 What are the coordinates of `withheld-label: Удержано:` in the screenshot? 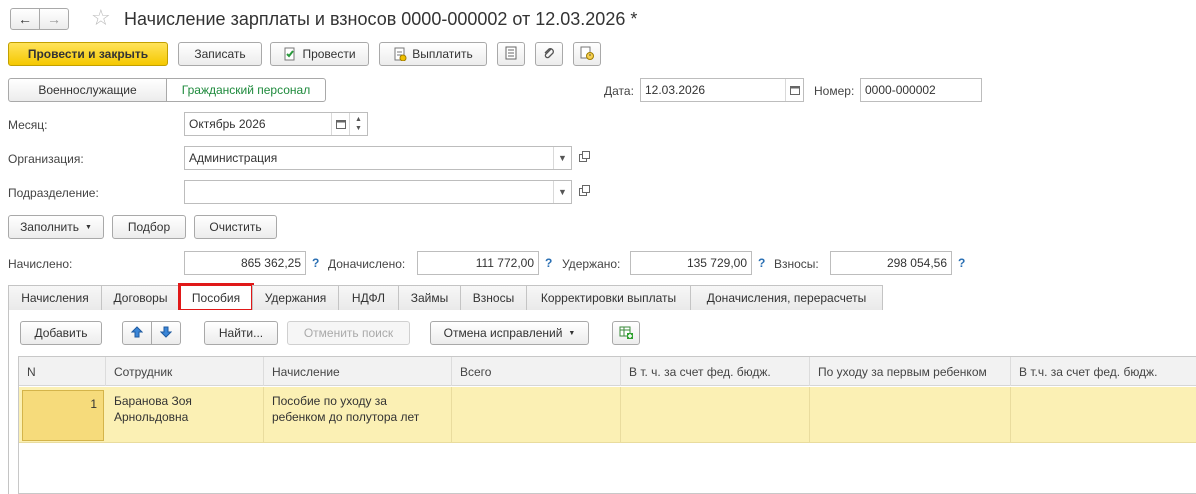 It's located at (591, 264).